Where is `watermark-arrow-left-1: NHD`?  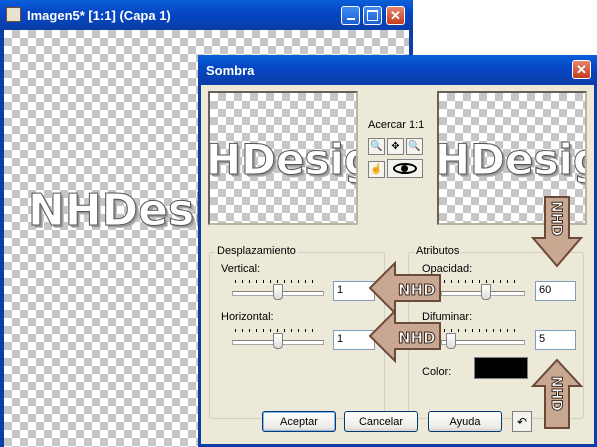
watermark-arrow-left-1: NHD is located at coordinates (404, 288).